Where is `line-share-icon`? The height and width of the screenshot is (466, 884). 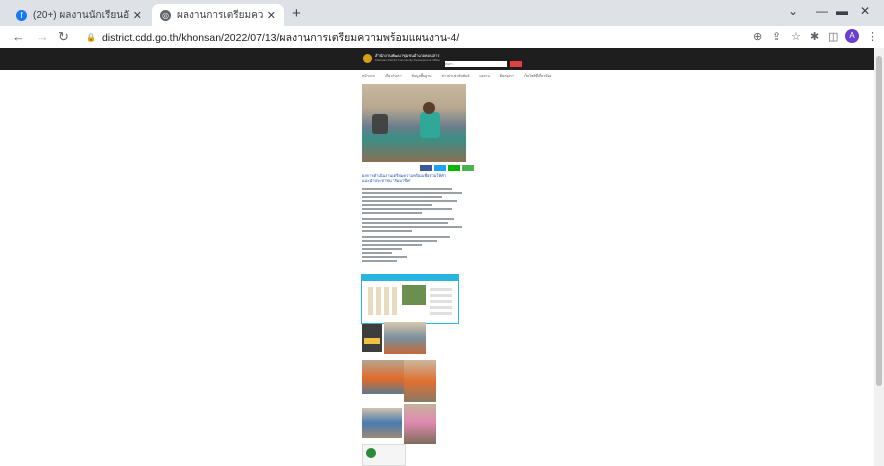 line-share-icon is located at coordinates (454, 168).